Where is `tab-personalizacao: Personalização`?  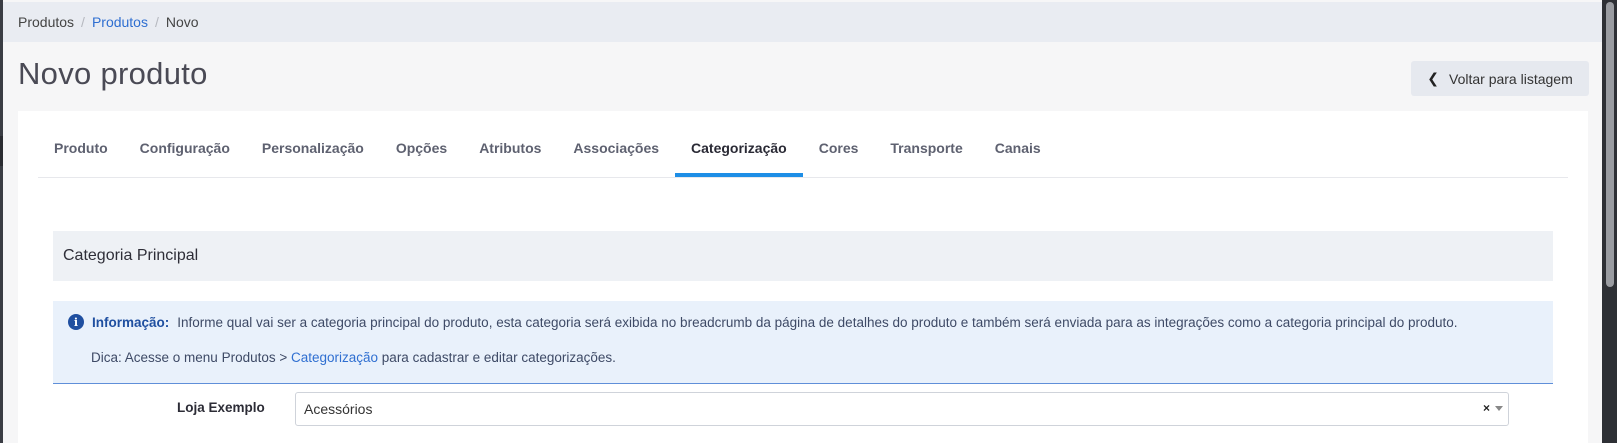 tab-personalizacao: Personalização is located at coordinates (313, 144).